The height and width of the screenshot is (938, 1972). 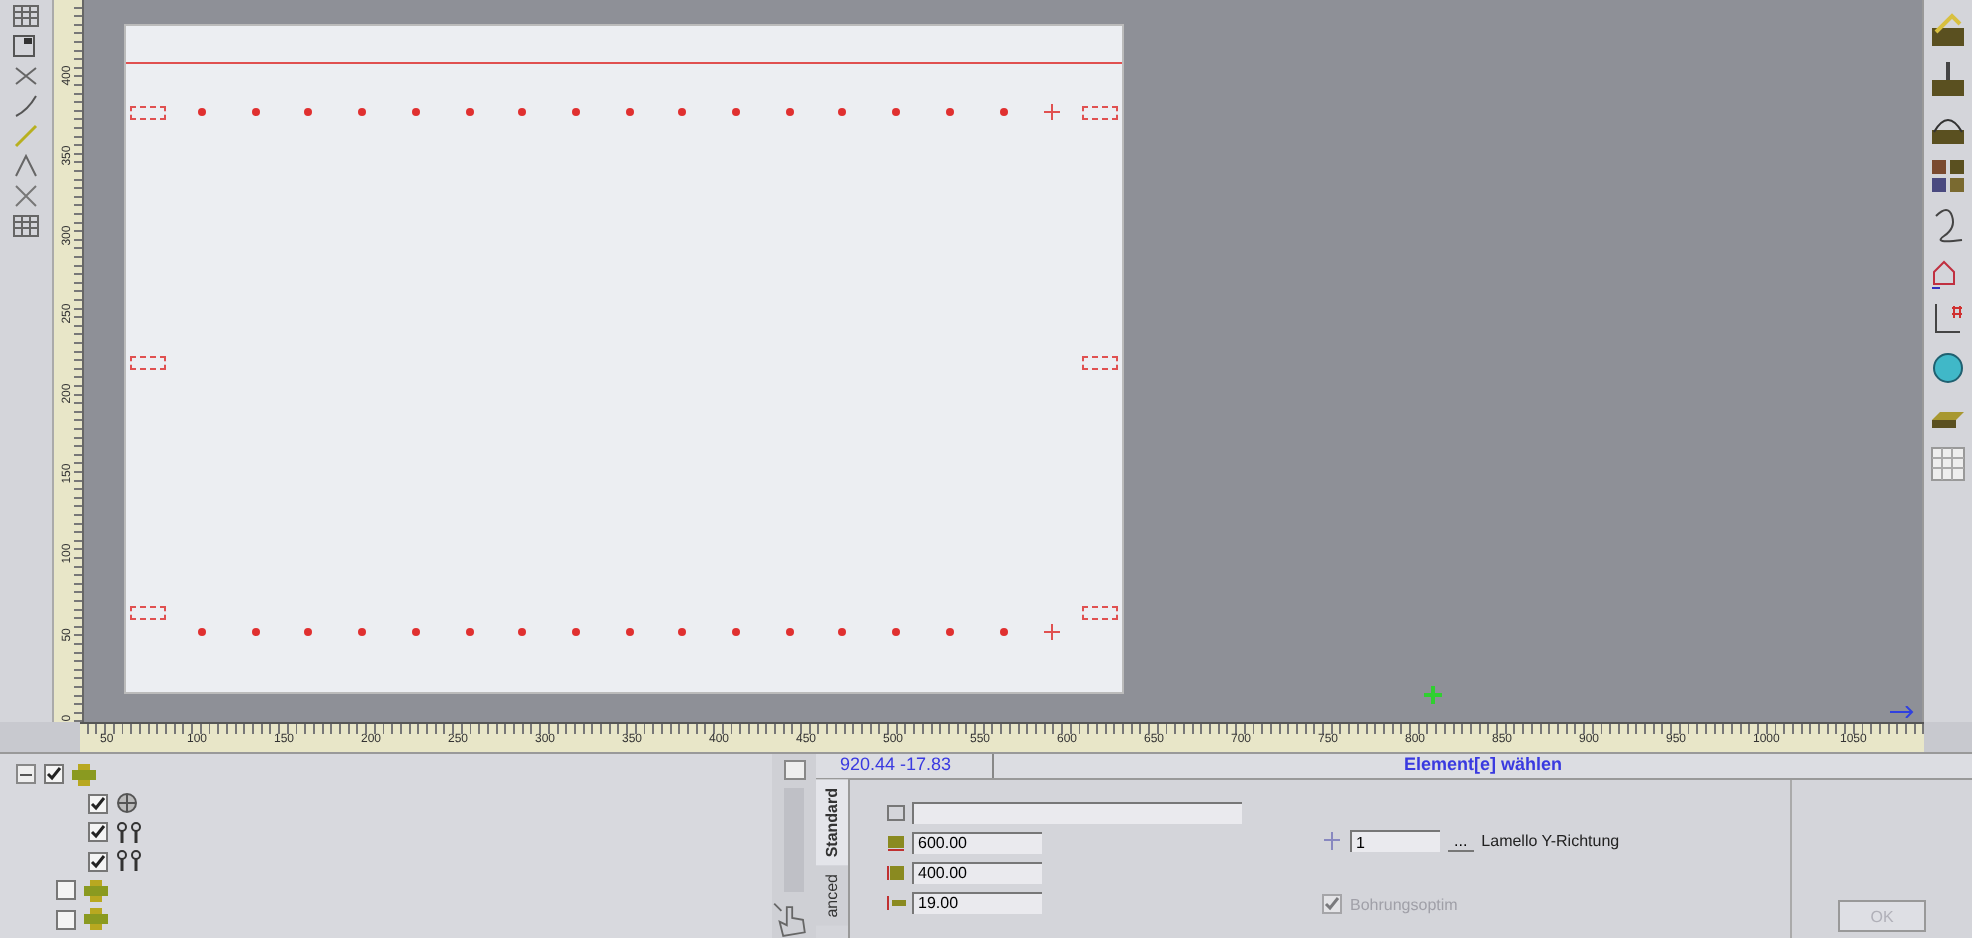 I want to click on count-field: 1, so click(x=1395, y=841).